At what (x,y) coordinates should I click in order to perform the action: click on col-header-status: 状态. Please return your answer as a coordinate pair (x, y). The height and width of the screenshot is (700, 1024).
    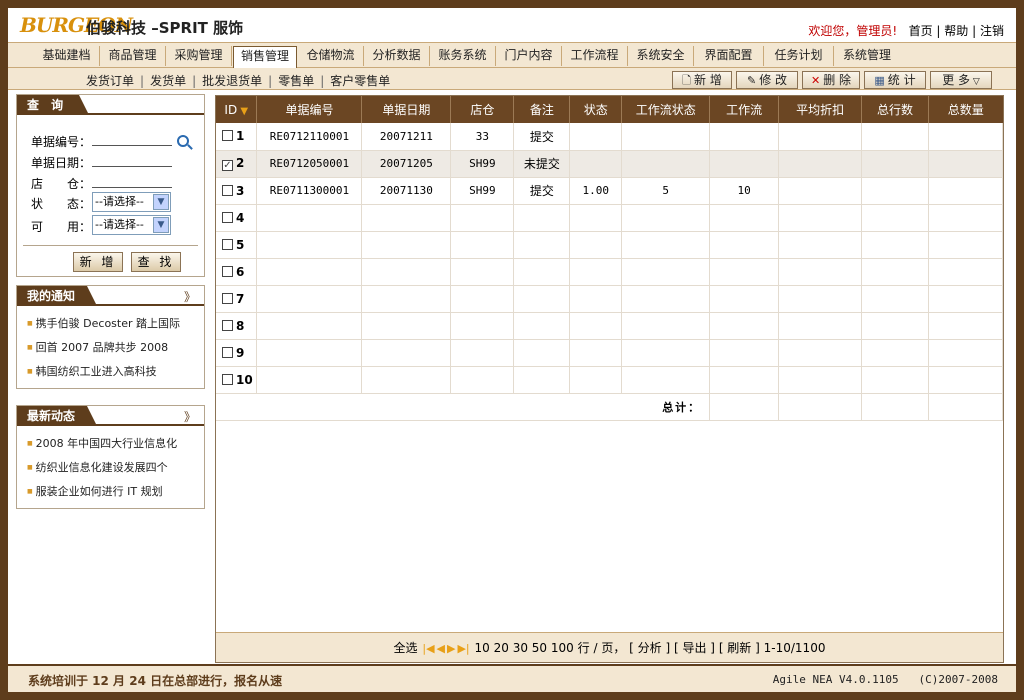
    Looking at the image, I should click on (596, 109).